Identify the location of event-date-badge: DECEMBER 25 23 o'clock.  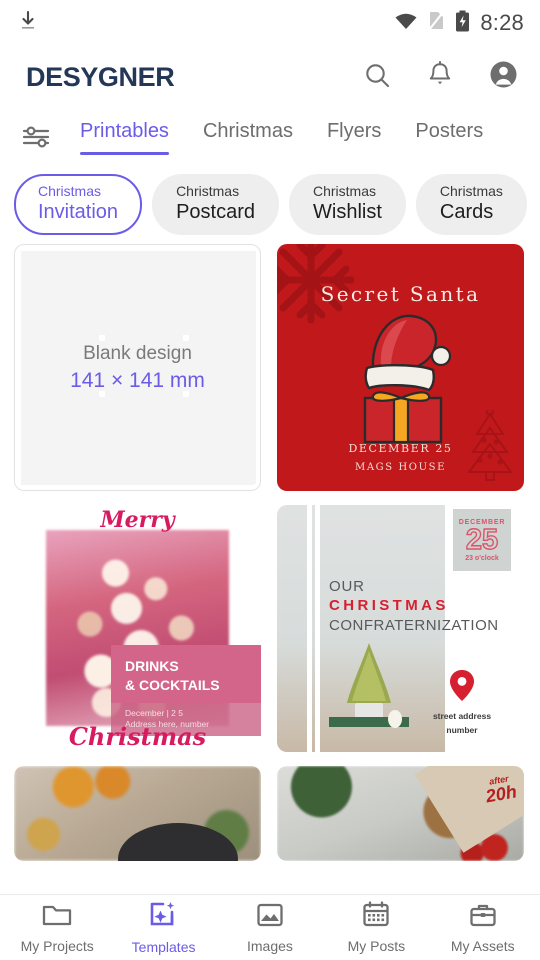
(482, 540).